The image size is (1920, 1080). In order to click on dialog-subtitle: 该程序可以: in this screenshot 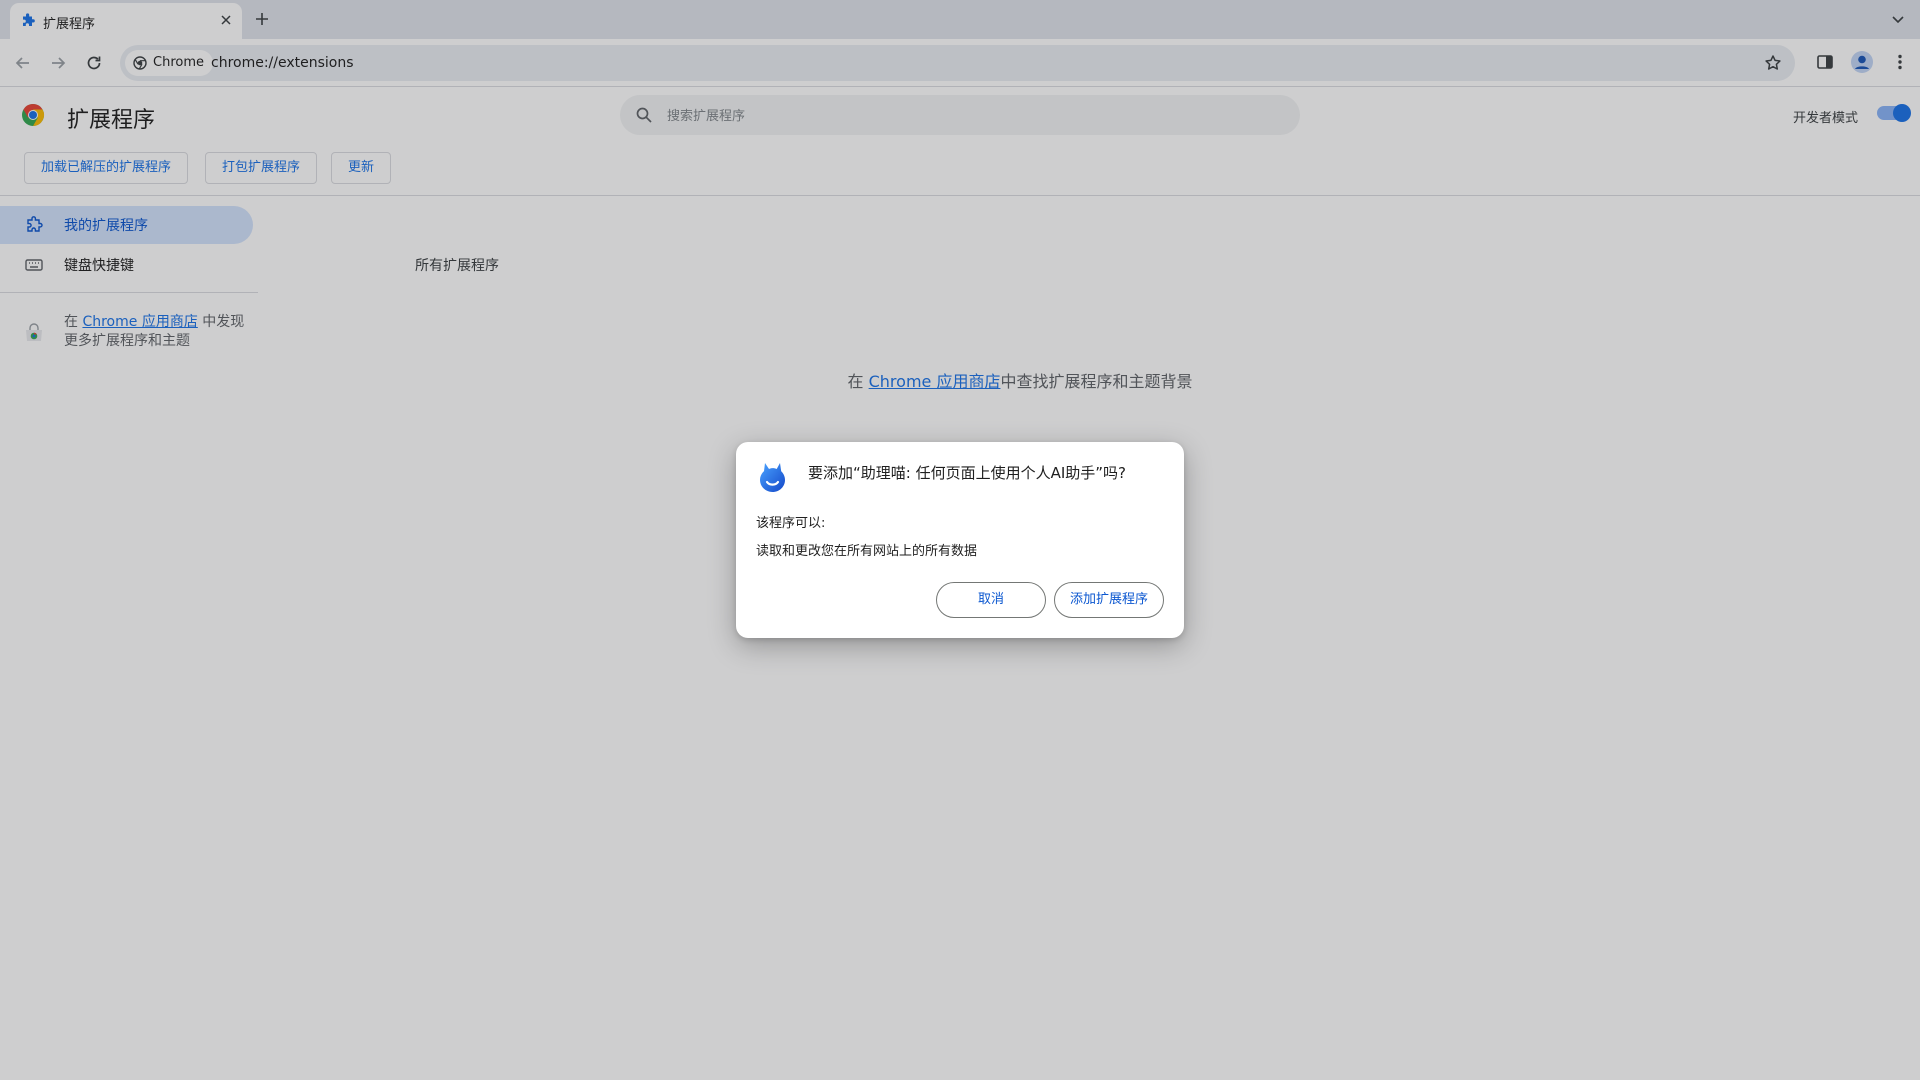, I will do `click(791, 523)`.